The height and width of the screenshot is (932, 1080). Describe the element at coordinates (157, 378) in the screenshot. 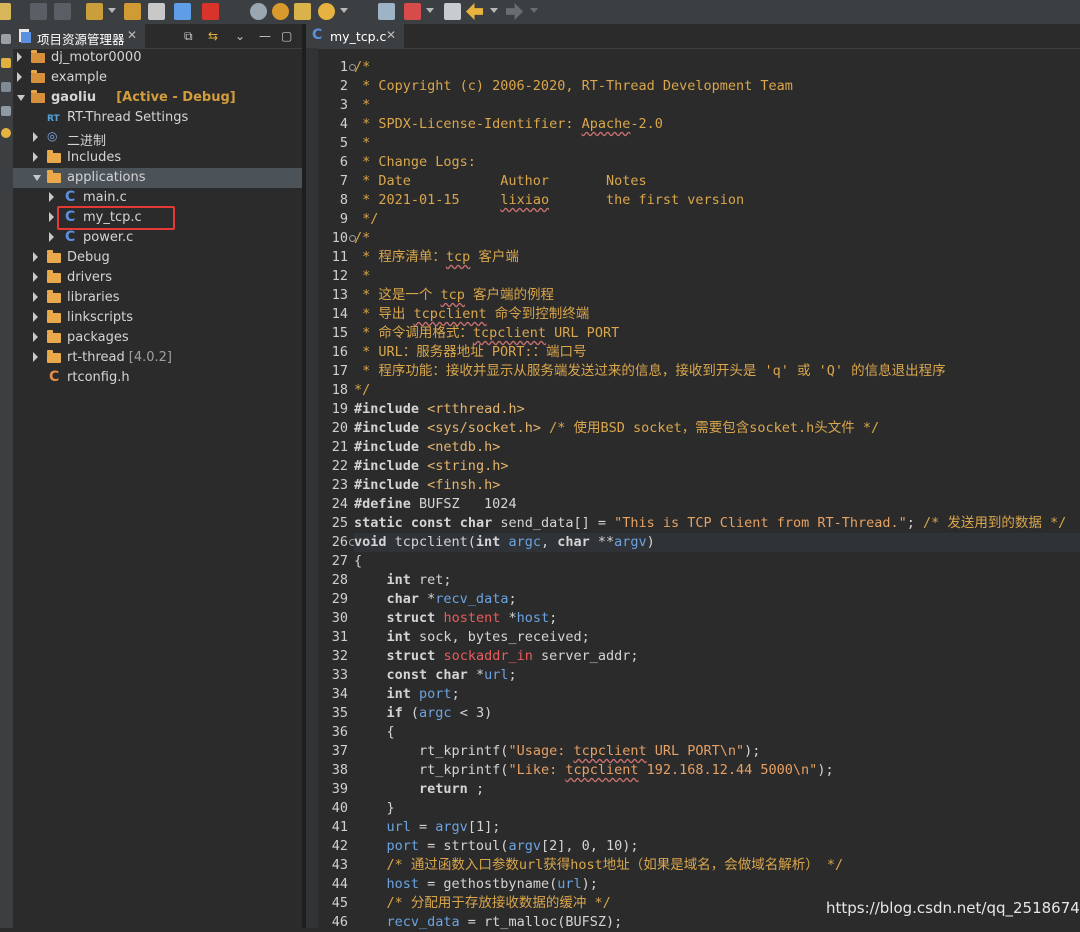

I see `tree-item-rtconfig-h: Crtconfig.h` at that location.